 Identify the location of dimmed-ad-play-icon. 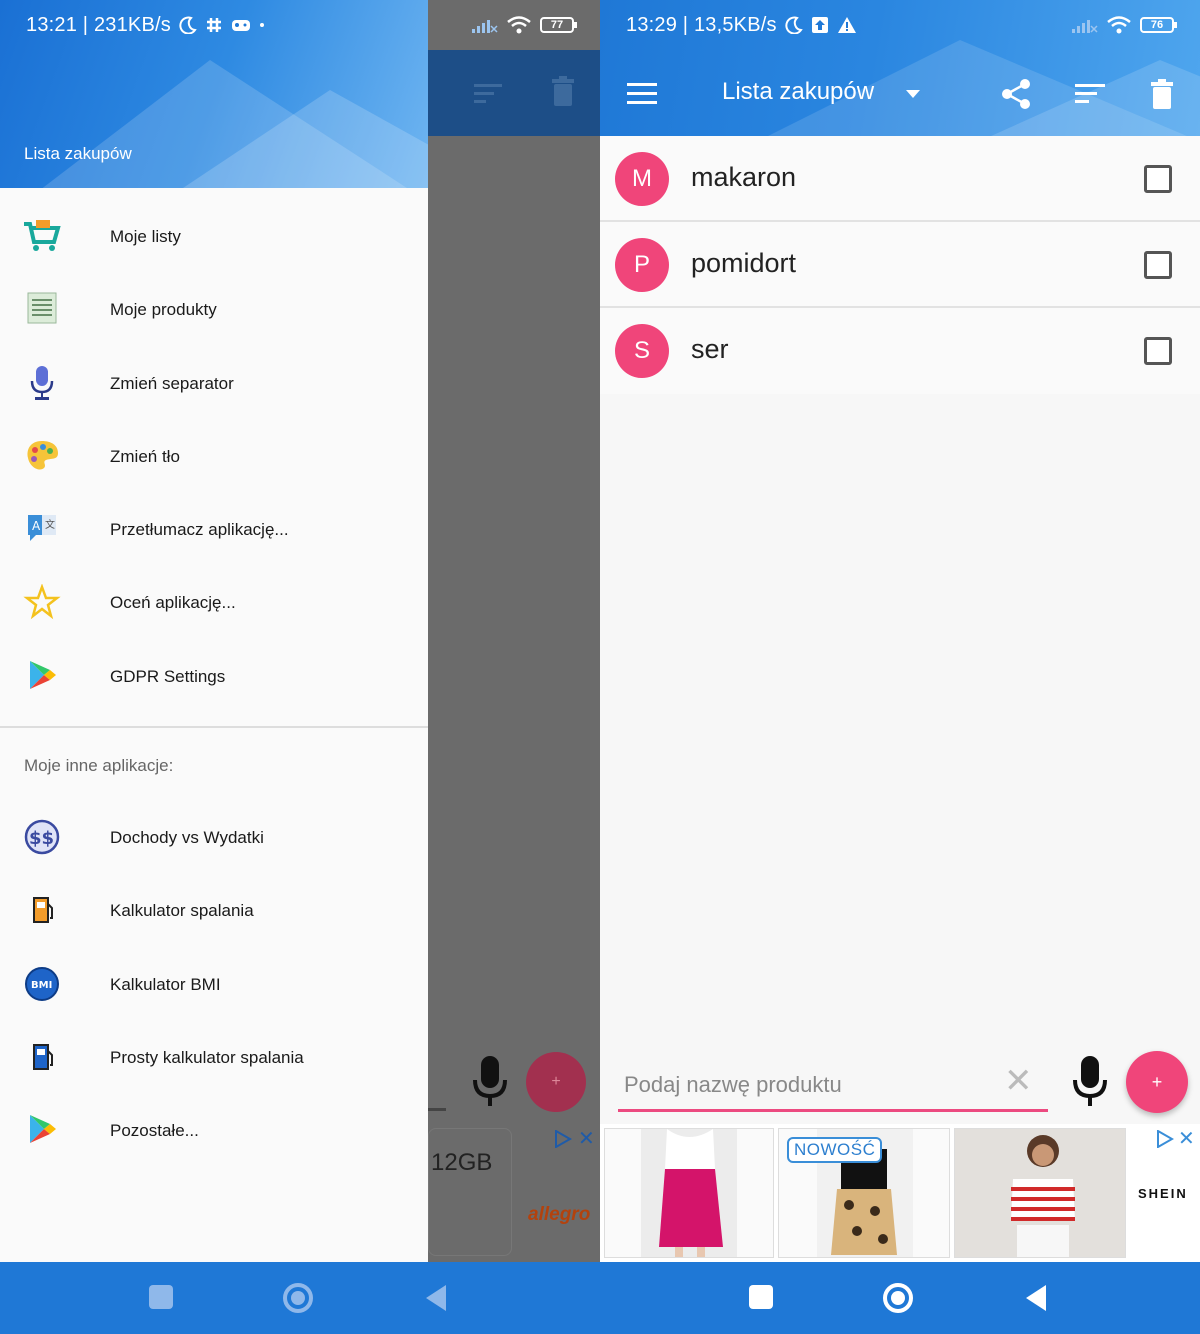
(563, 1139).